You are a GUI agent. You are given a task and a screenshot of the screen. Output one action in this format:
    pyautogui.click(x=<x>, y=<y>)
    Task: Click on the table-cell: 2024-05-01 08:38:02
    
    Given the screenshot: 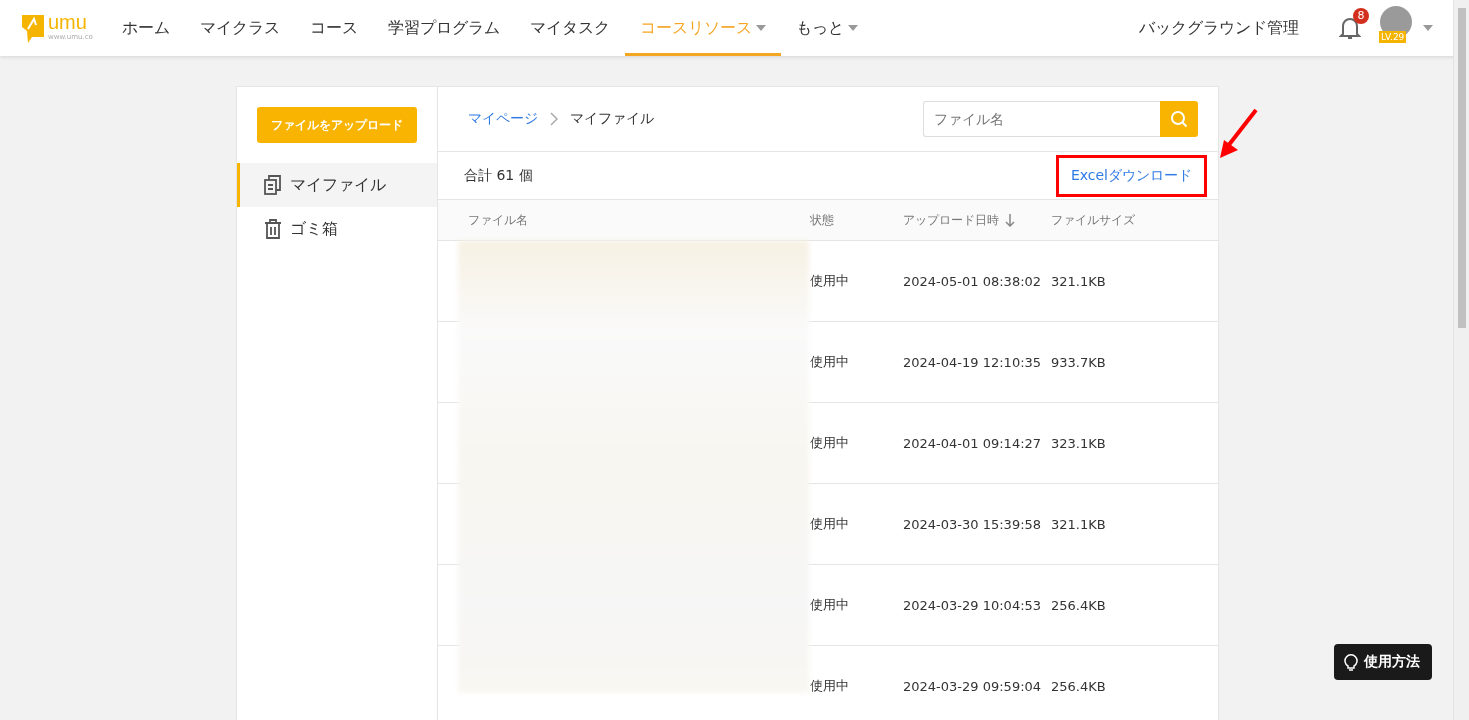 What is the action you would take?
    pyautogui.click(x=977, y=281)
    